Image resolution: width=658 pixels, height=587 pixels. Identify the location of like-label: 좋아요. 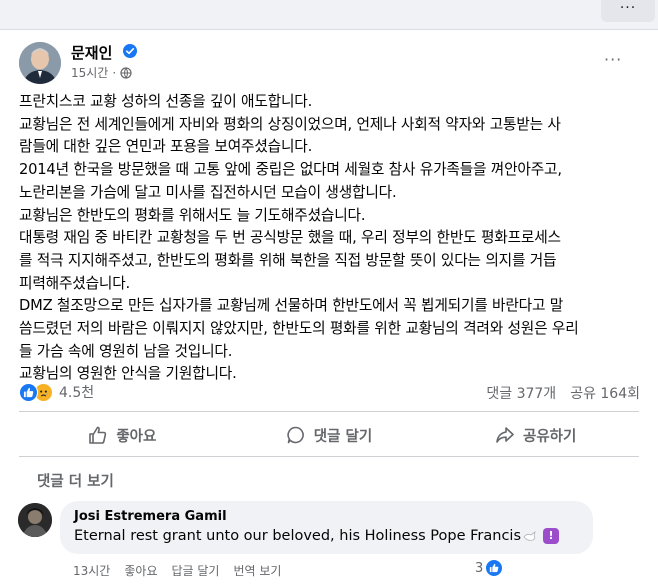
(136, 436).